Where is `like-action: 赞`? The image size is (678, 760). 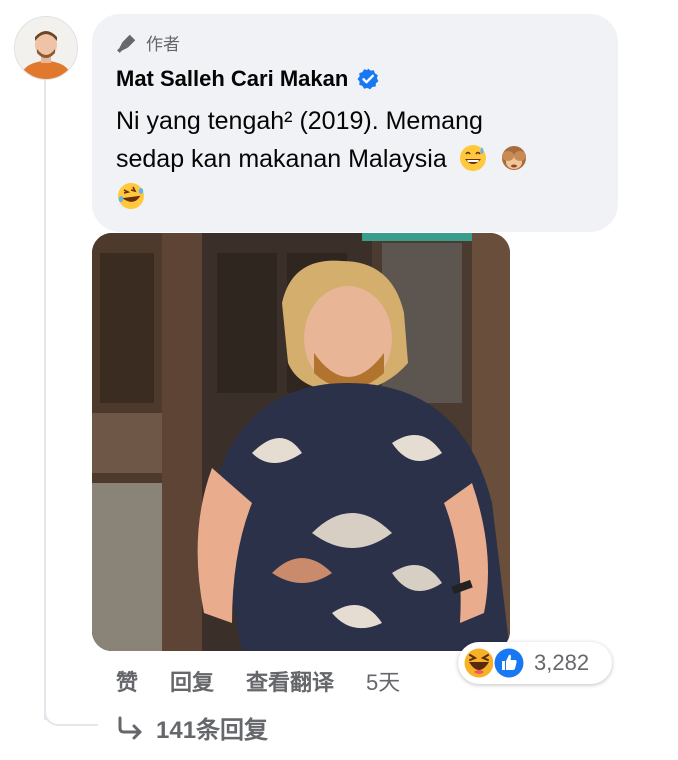
like-action: 赞 is located at coordinates (127, 681).